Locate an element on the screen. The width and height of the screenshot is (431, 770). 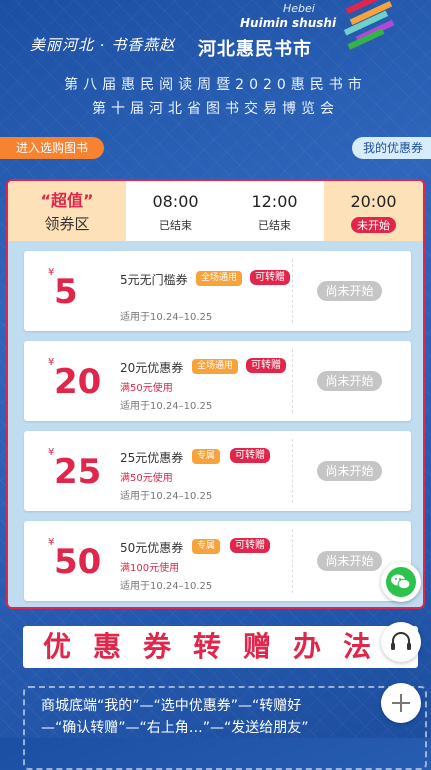
transfer-rules-banner: 优惠券转赠办法 is located at coordinates (220, 647).